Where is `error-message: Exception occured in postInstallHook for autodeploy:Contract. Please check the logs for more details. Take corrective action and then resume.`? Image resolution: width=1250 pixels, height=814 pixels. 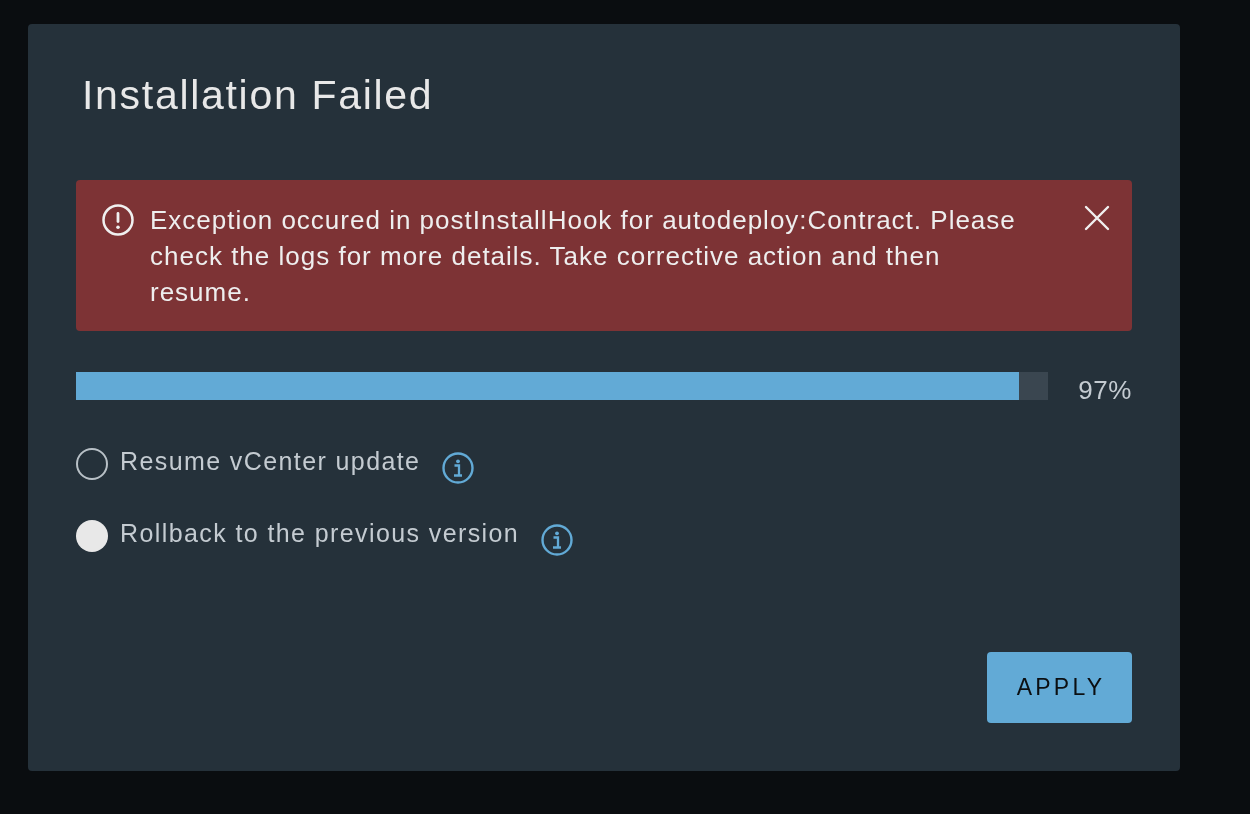 error-message: Exception occured in postInstallHook for autodeploy:Contract. Please check the logs for more details. Take corrective action and then resume. is located at coordinates (583, 256).